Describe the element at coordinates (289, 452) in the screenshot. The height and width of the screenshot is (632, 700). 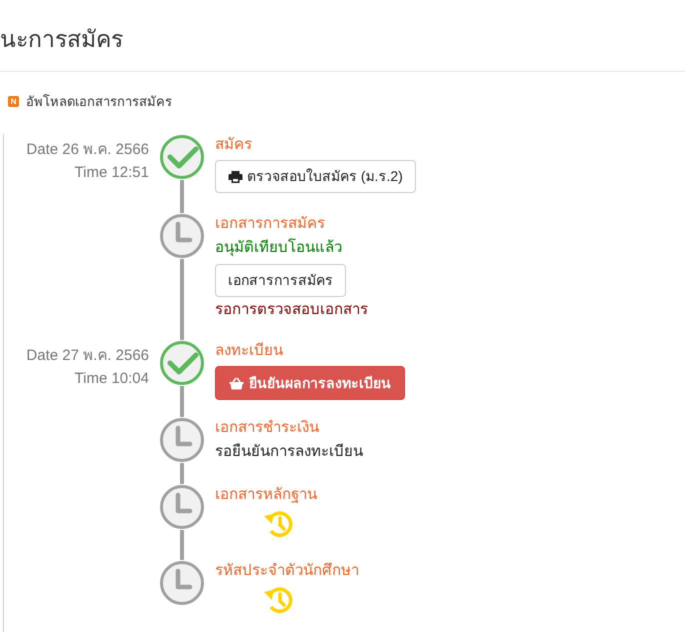
I see `status-text: รอยืนยันการลงทะเบียน` at that location.